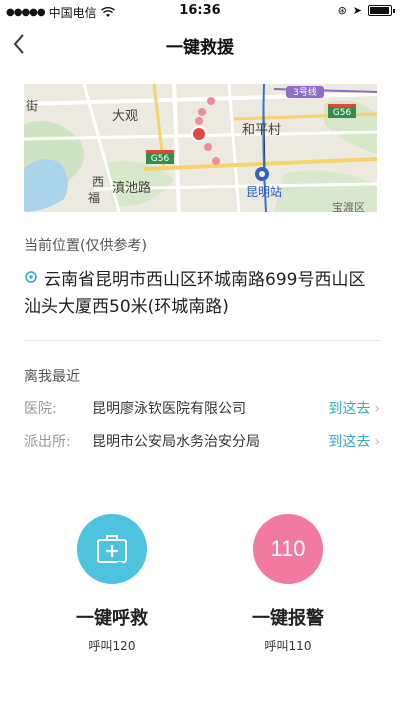  Describe the element at coordinates (381, 10) in the screenshot. I see `battery-icon` at that location.